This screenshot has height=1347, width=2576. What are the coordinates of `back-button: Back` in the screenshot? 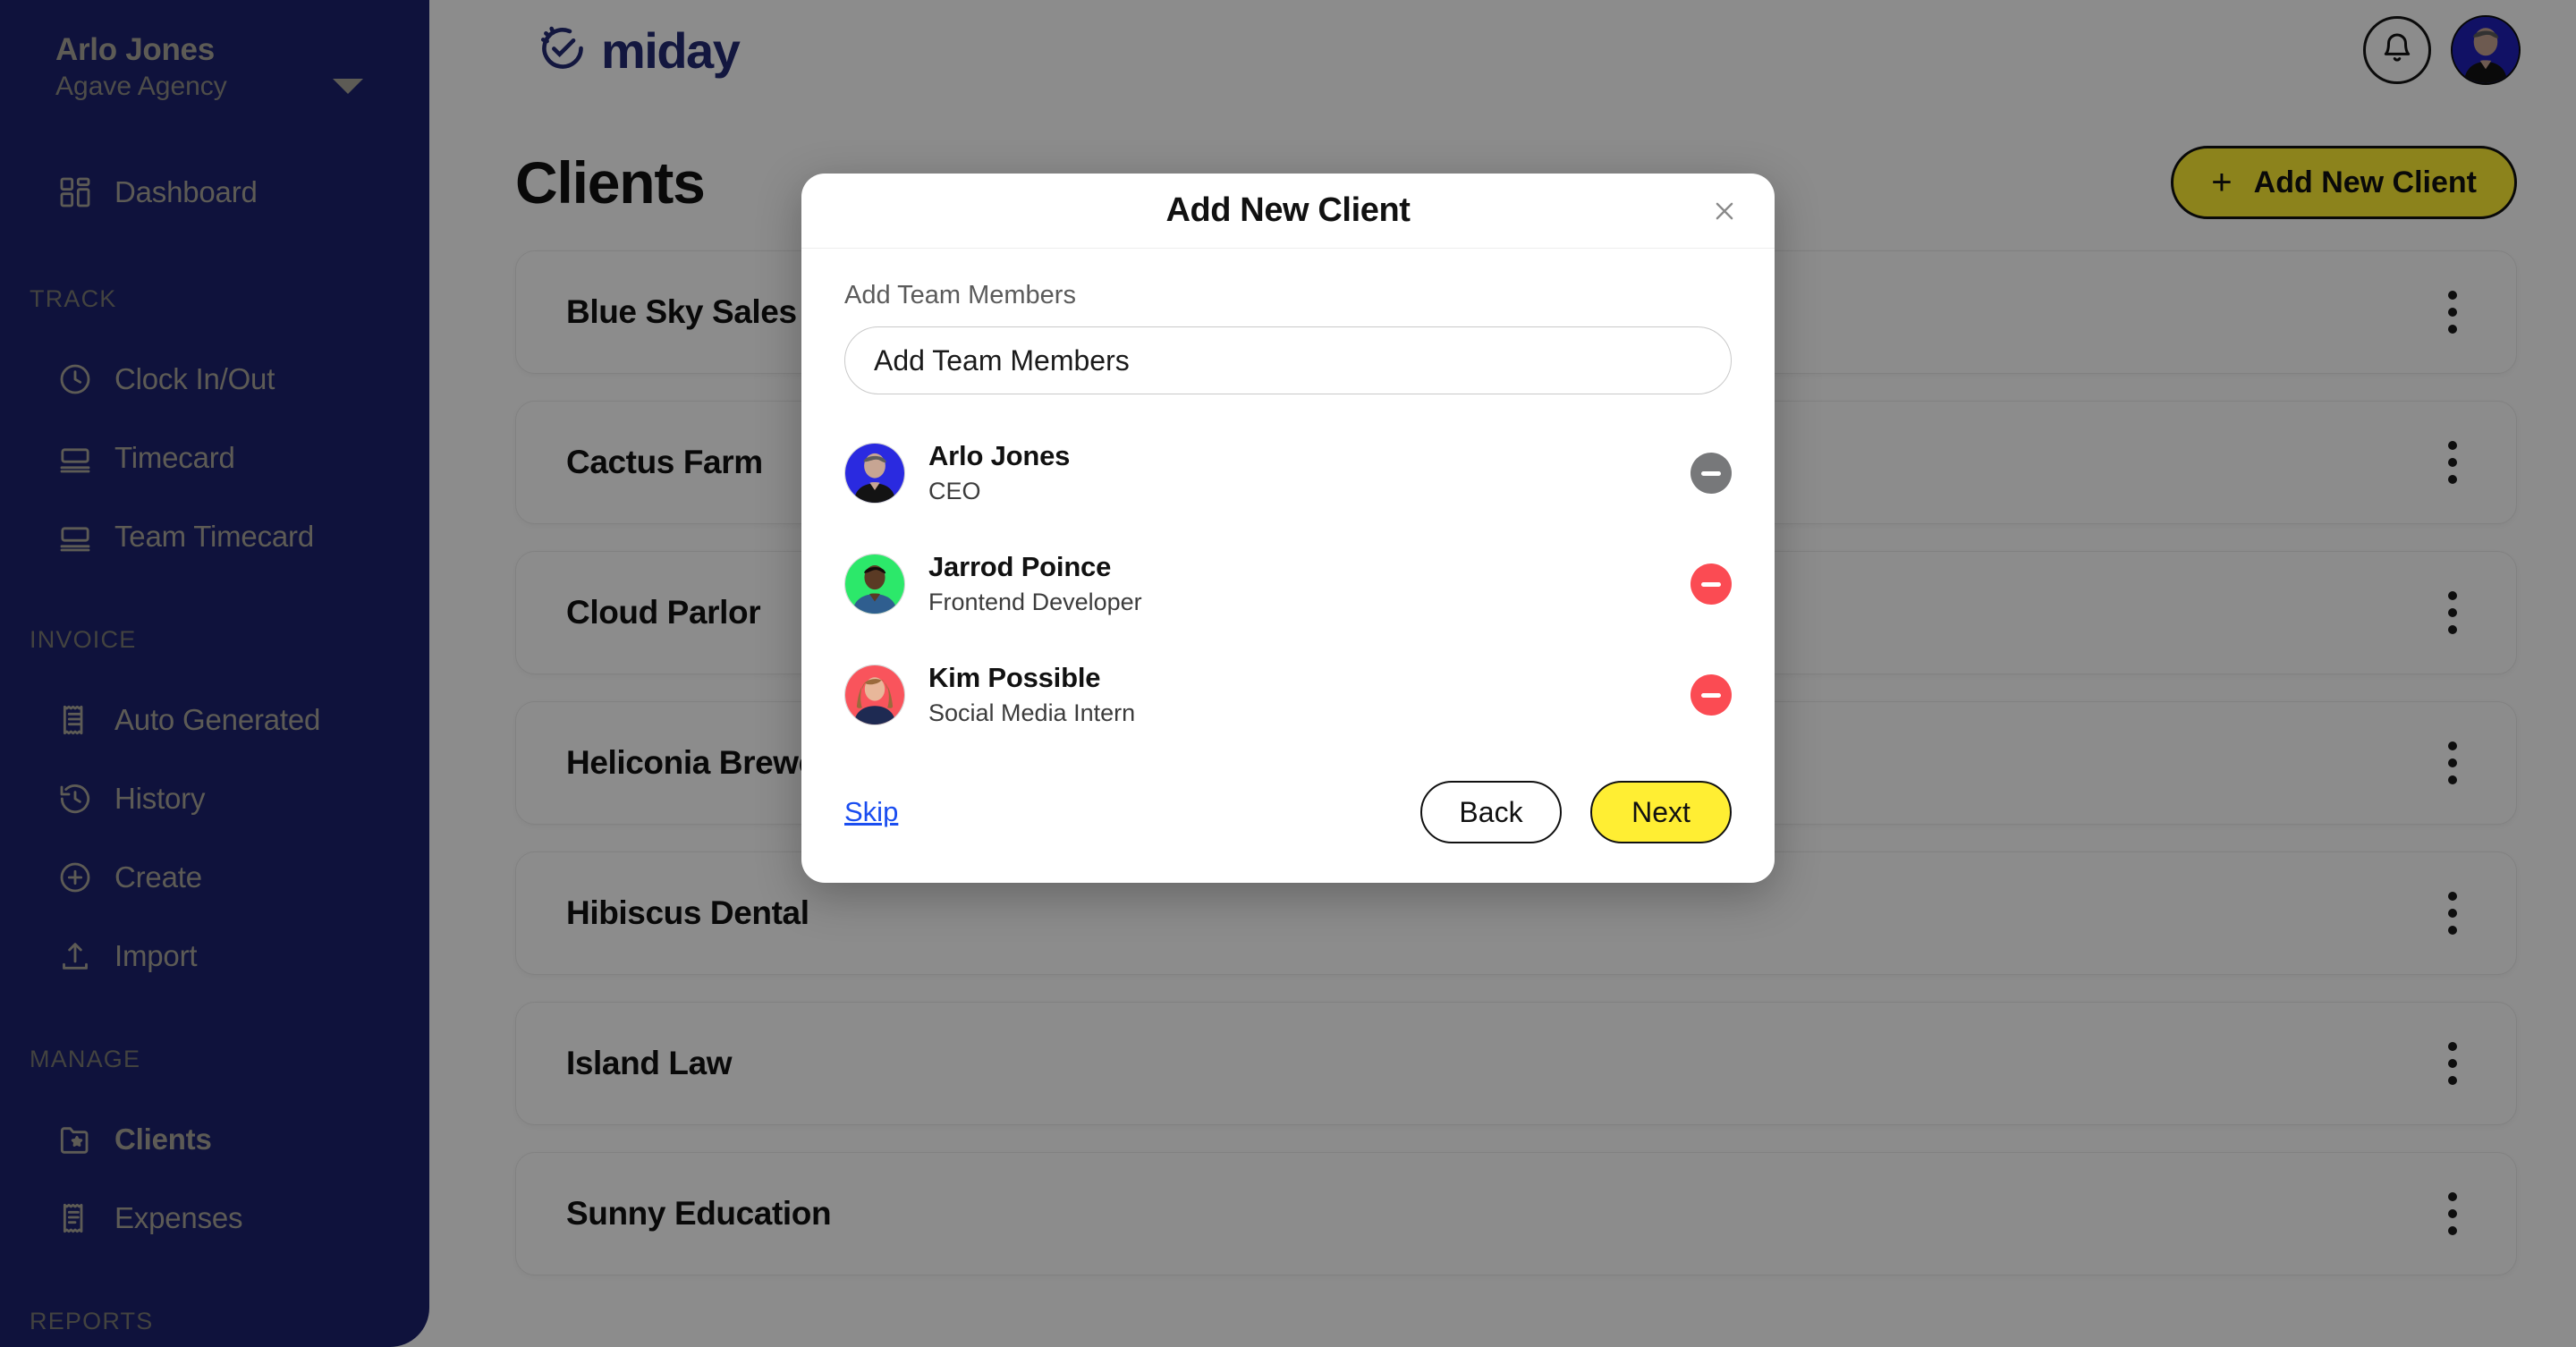 It's located at (1491, 812).